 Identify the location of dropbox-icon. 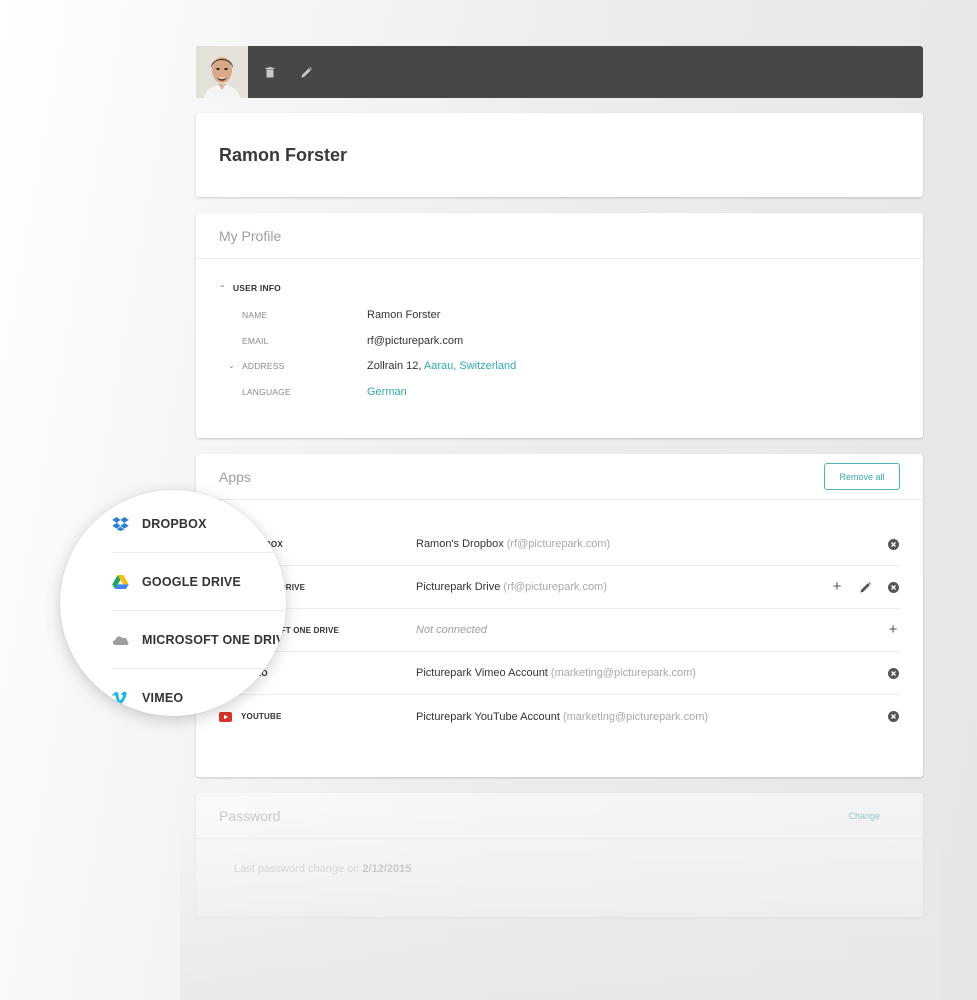
(127, 523).